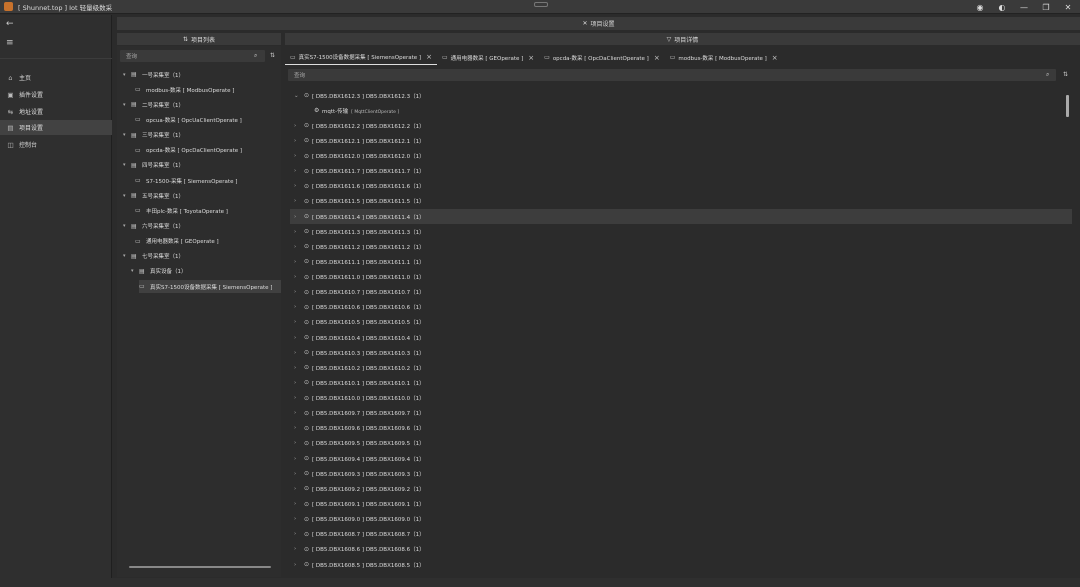 This screenshot has height=587, width=1080. I want to click on address-row: › ⊙[ DB5.DBX1609.0 ] DB5.DBX1609.0（1）, so click(681, 519).